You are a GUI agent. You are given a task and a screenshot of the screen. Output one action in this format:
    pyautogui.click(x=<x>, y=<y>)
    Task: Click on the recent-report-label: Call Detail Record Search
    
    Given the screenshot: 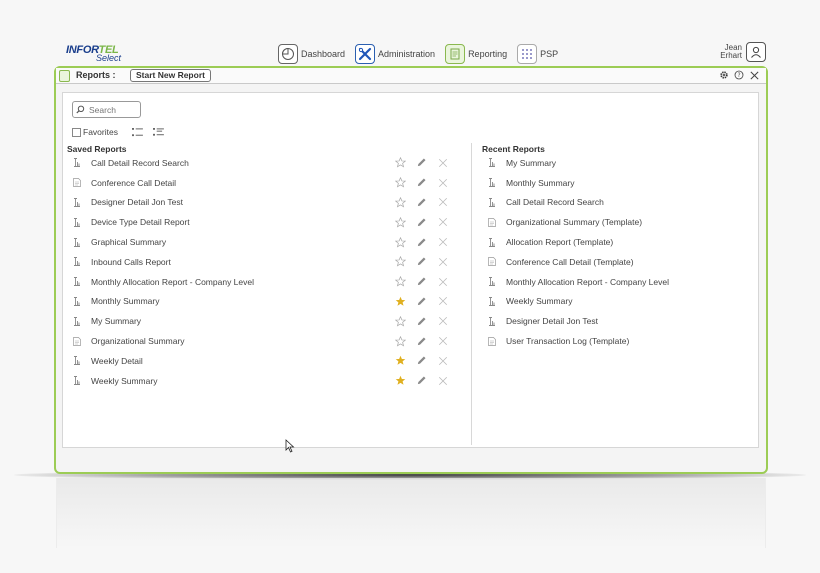 What is the action you would take?
    pyautogui.click(x=555, y=202)
    